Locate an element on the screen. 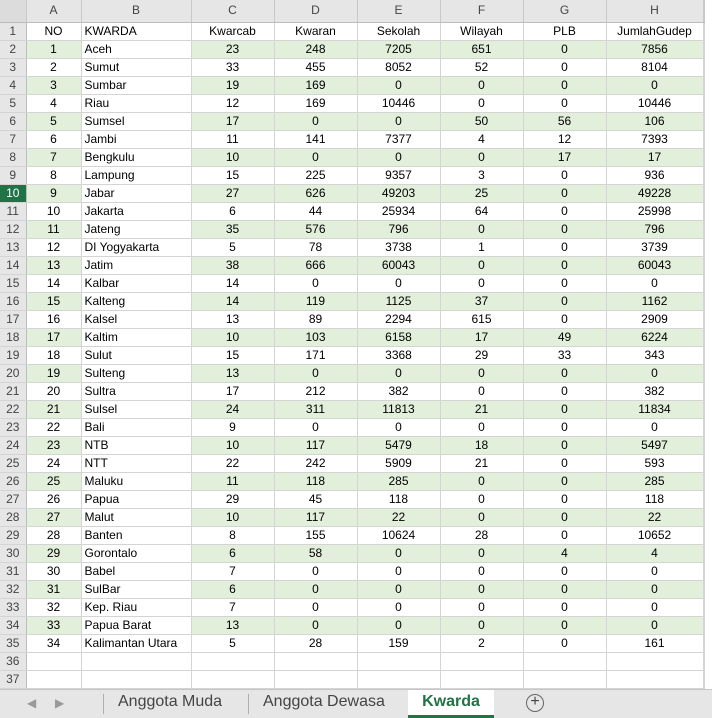  cell: 18 is located at coordinates (482, 445).